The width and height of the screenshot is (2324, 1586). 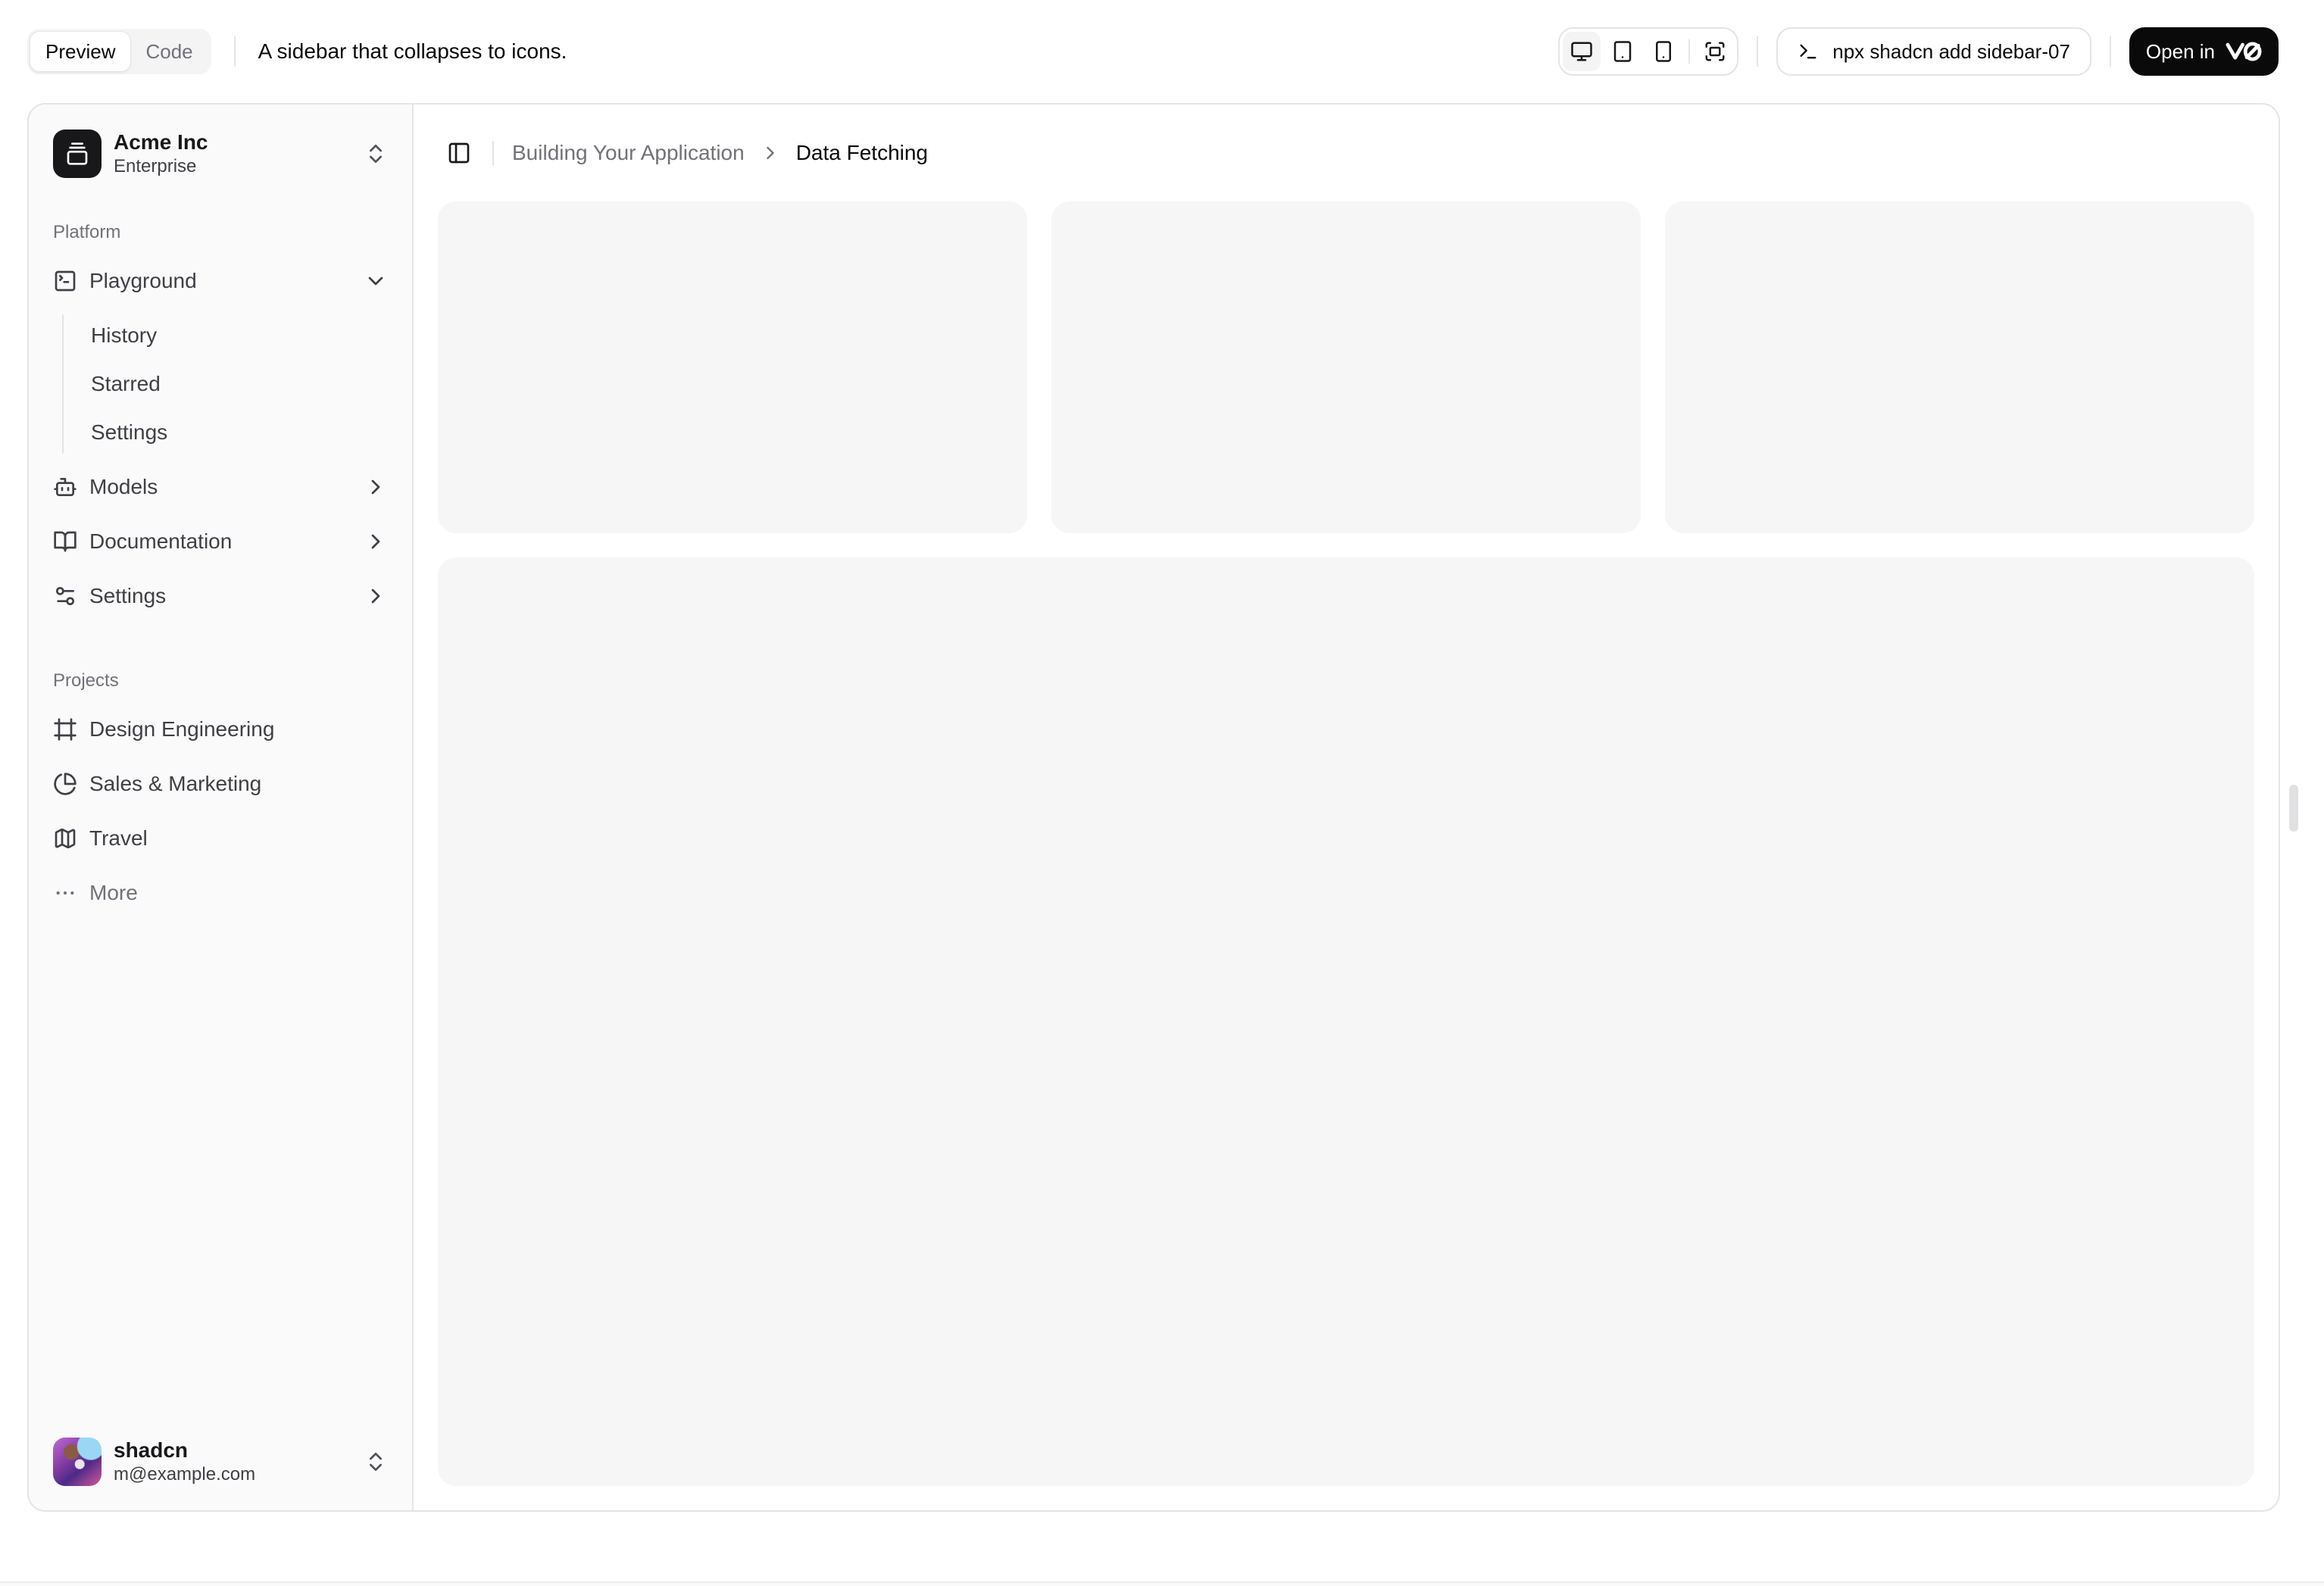 I want to click on sidebar-item-label: Travel, so click(x=118, y=838).